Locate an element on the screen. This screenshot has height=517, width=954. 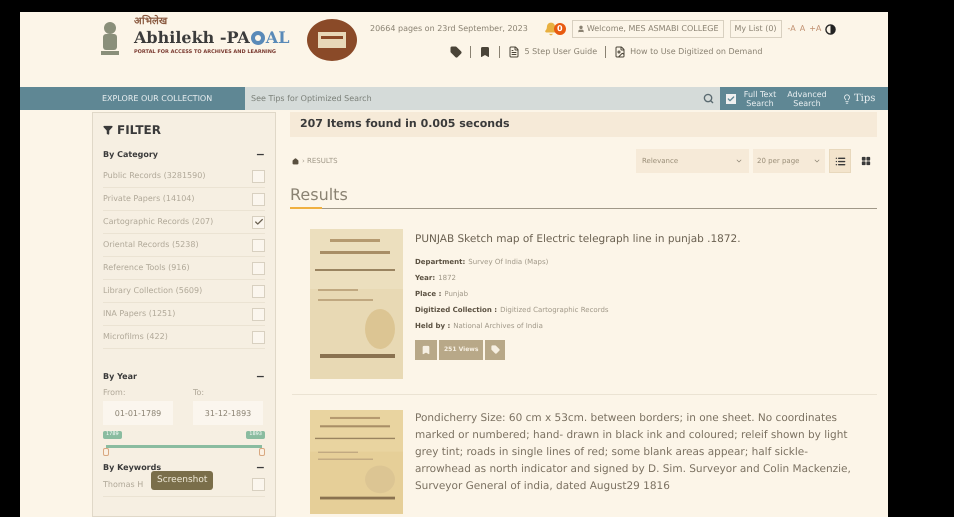
section-title: By Year is located at coordinates (120, 377).